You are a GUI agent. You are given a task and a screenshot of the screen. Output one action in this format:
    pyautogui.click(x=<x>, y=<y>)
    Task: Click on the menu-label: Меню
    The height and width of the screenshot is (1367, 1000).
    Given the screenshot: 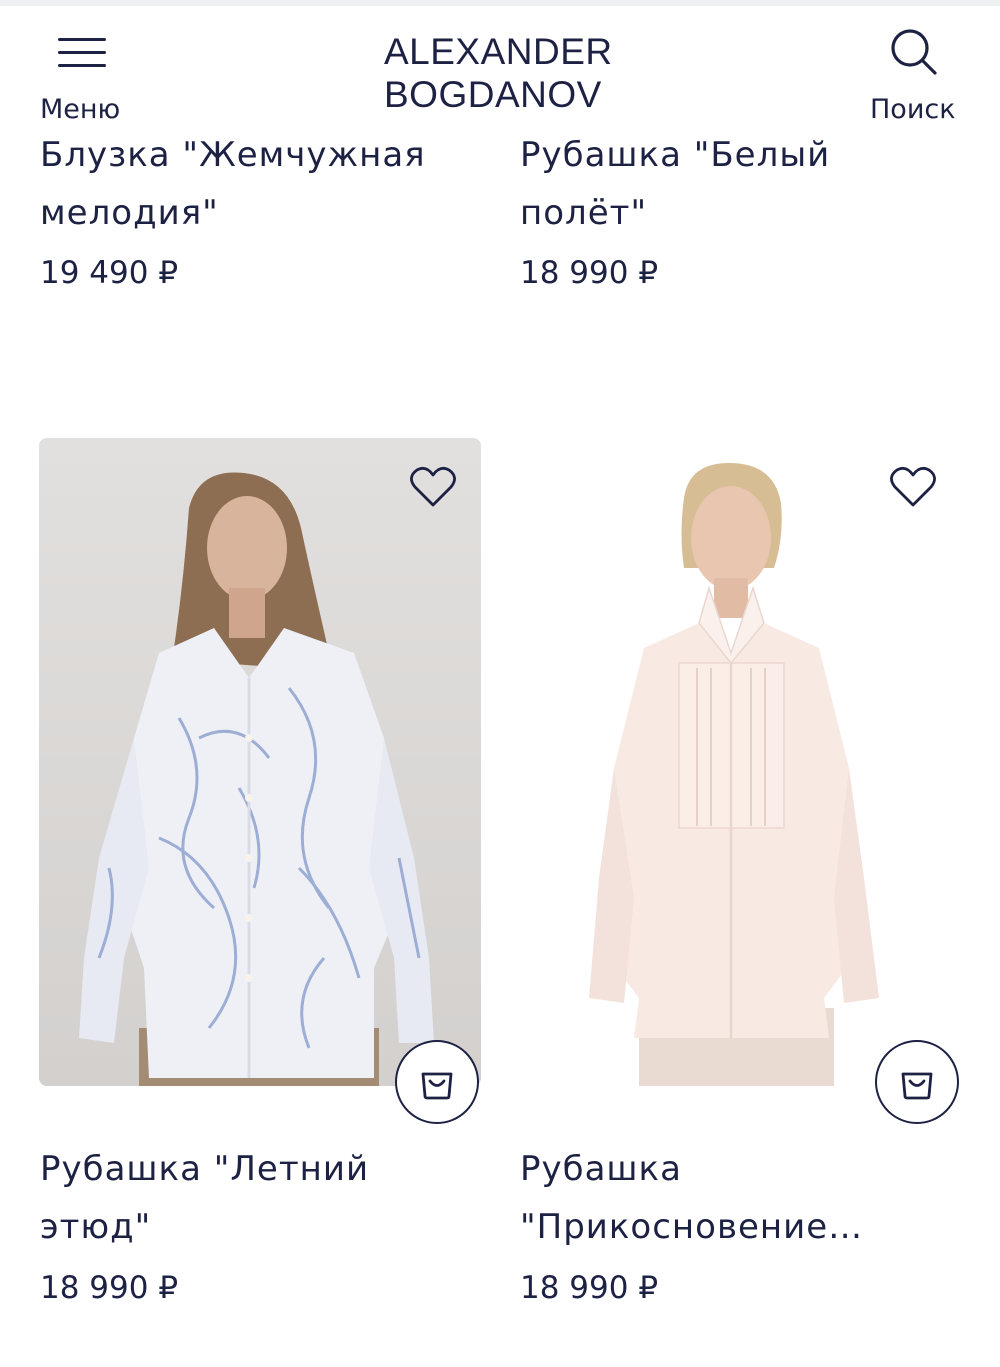 What is the action you would take?
    pyautogui.click(x=80, y=109)
    